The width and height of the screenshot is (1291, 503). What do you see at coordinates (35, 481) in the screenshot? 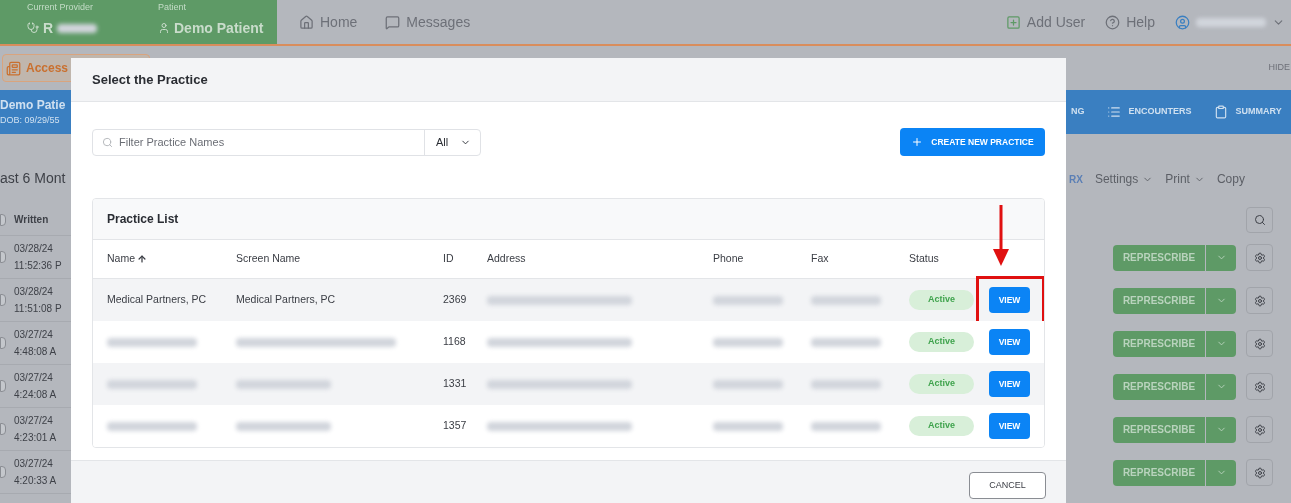
I see `written-time: 4:20:33 A` at bounding box center [35, 481].